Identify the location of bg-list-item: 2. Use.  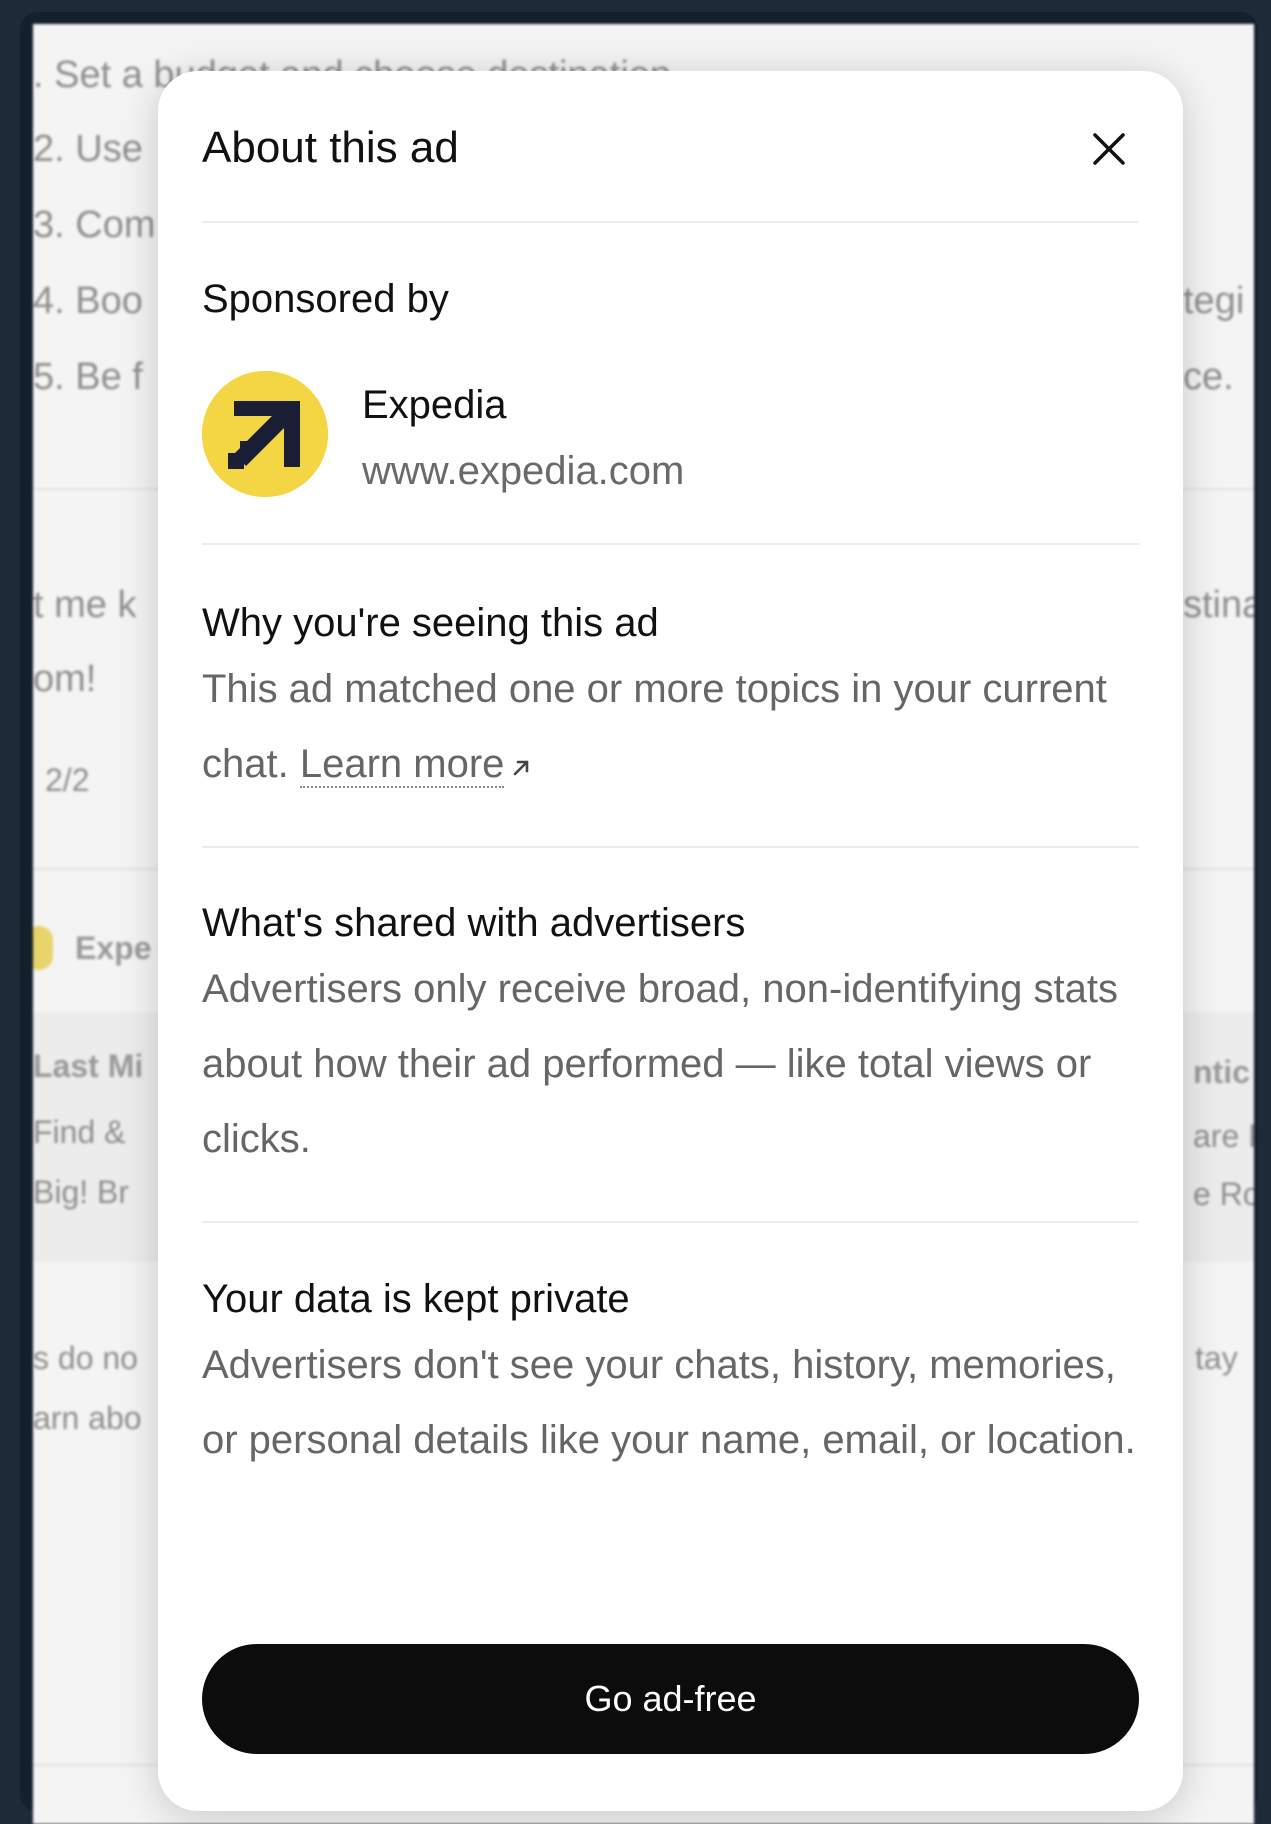
(88, 149).